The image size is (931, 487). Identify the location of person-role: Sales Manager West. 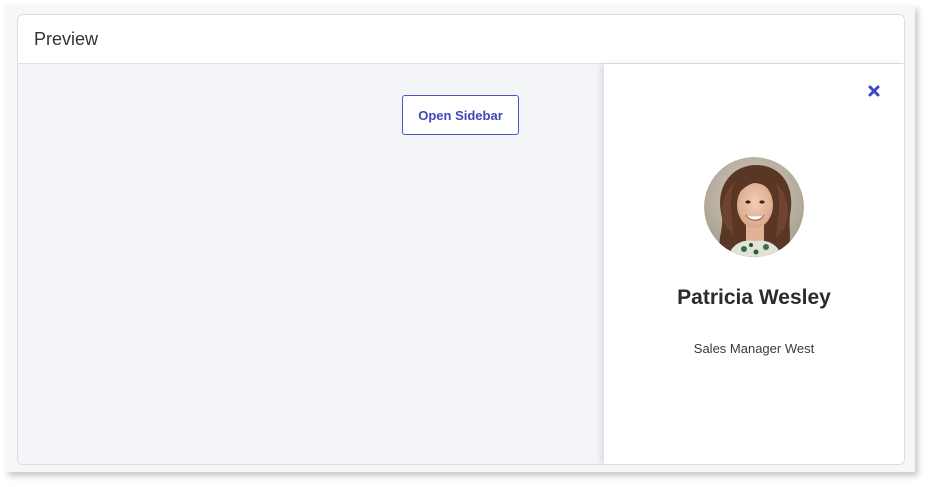
(754, 348).